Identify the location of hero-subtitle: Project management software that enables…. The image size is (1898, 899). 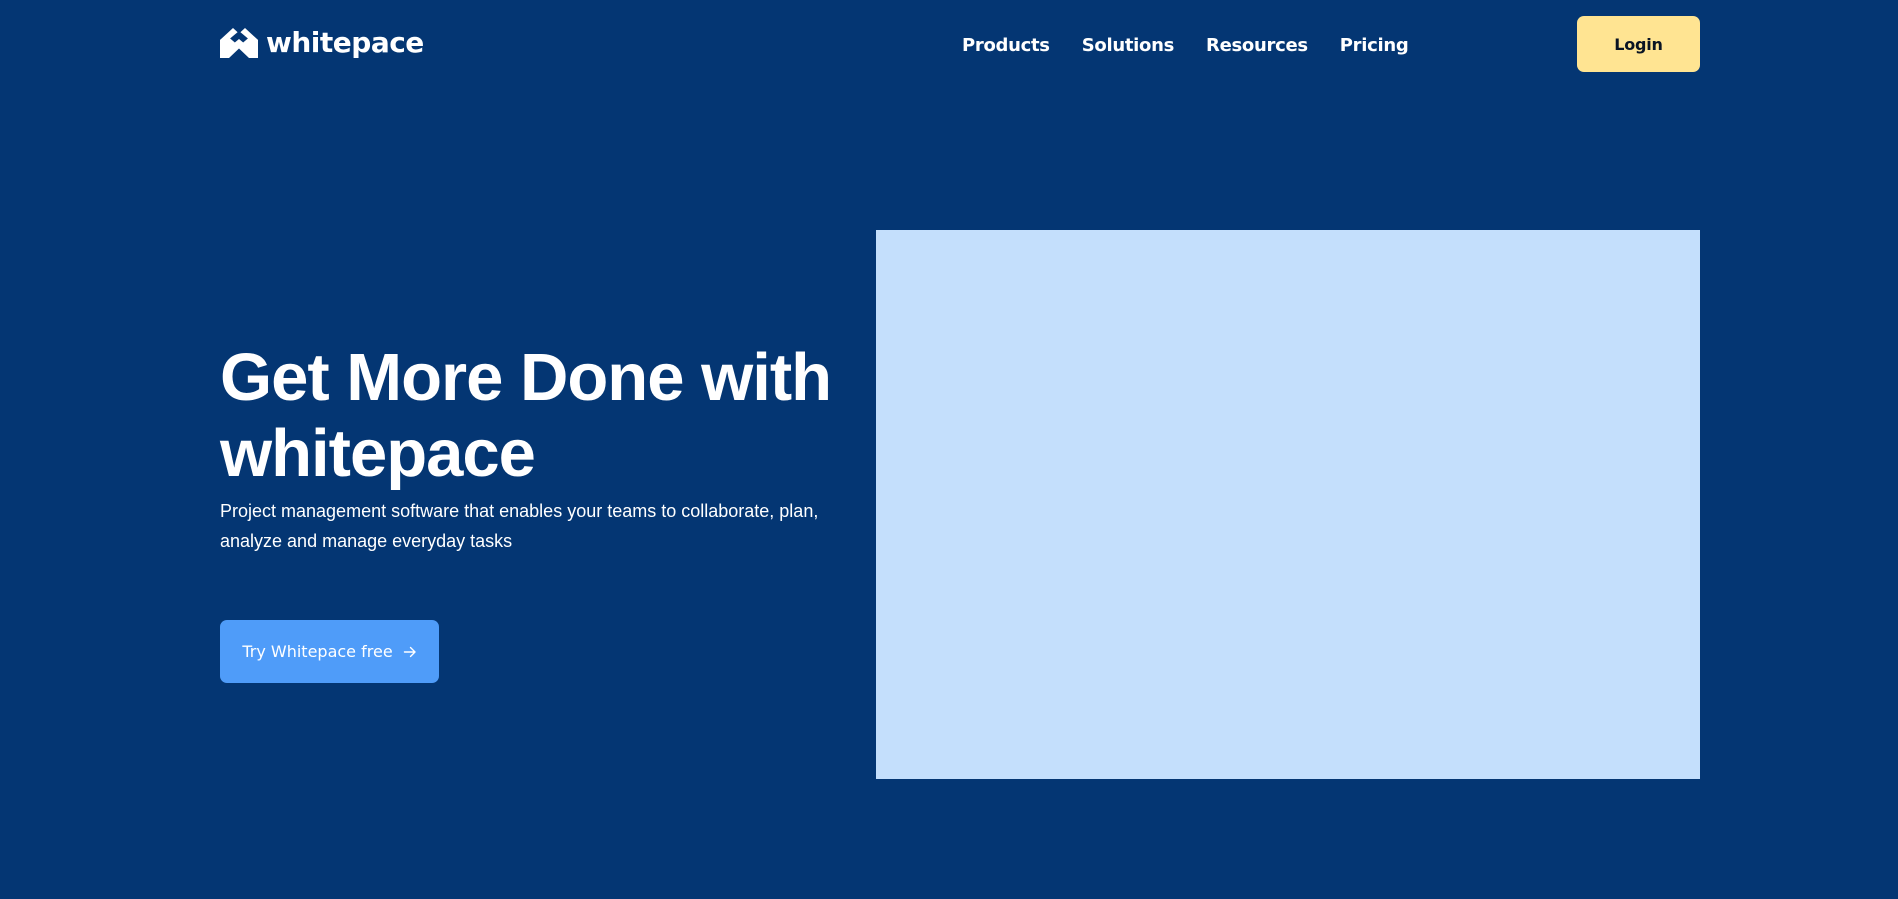
(519, 526).